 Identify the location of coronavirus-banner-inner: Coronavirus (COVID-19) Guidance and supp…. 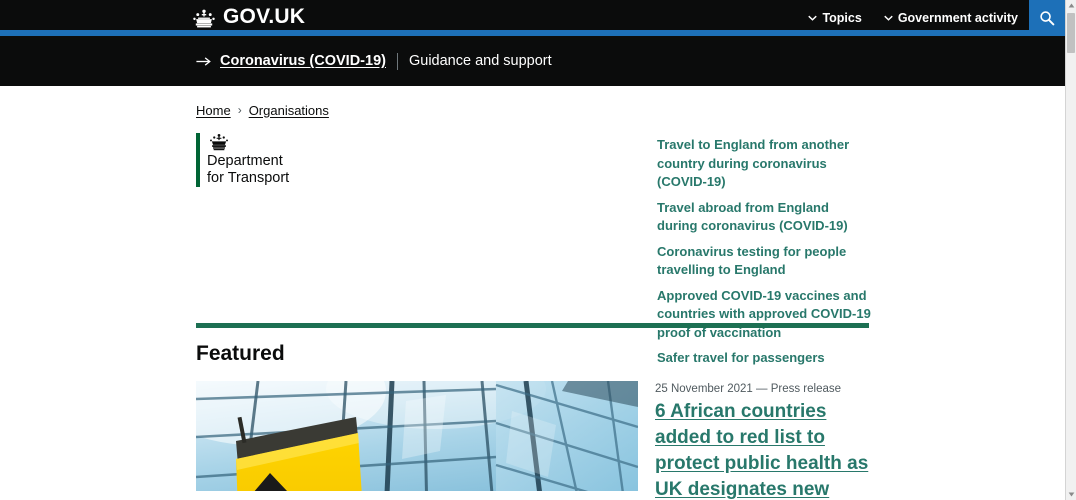
(374, 61).